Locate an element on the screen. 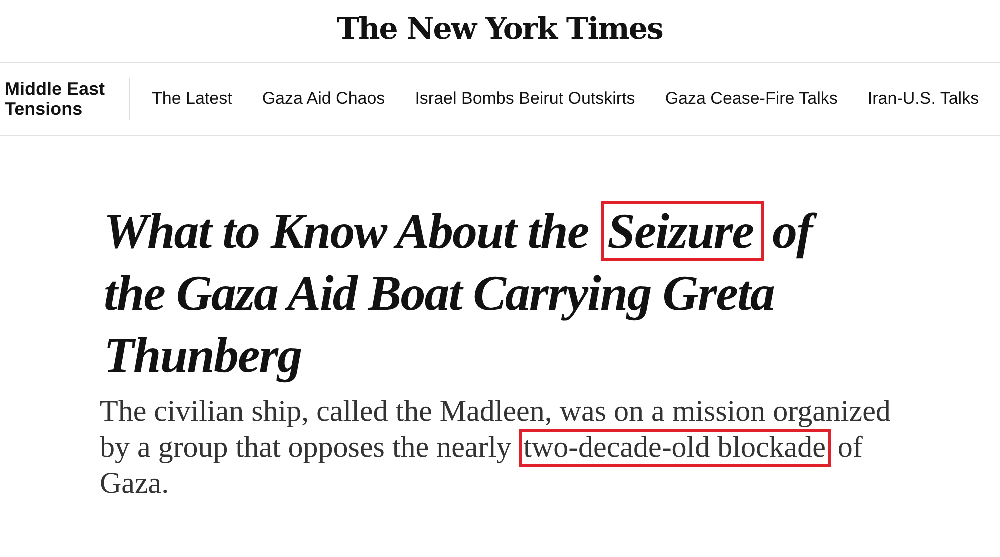 Image resolution: width=1000 pixels, height=557 pixels. highlighted-headline-text: Seizure is located at coordinates (682, 231).